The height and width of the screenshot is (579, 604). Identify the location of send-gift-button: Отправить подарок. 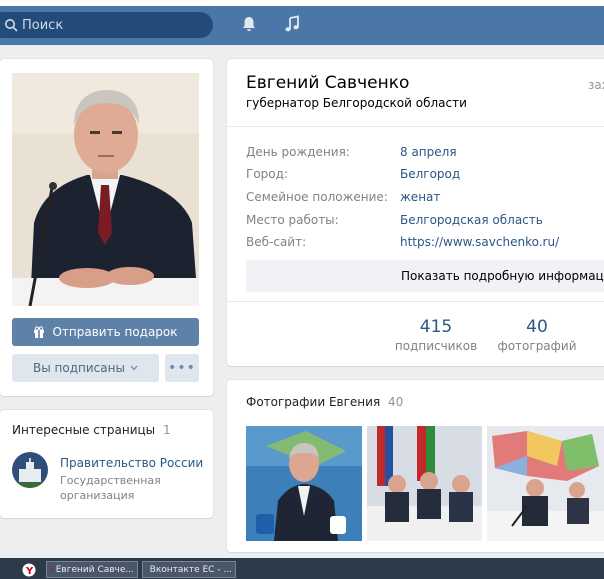
(105, 332).